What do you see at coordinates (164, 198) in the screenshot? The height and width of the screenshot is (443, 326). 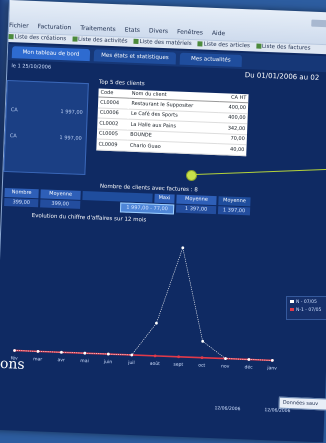 I see `stat-header: Maxi` at bounding box center [164, 198].